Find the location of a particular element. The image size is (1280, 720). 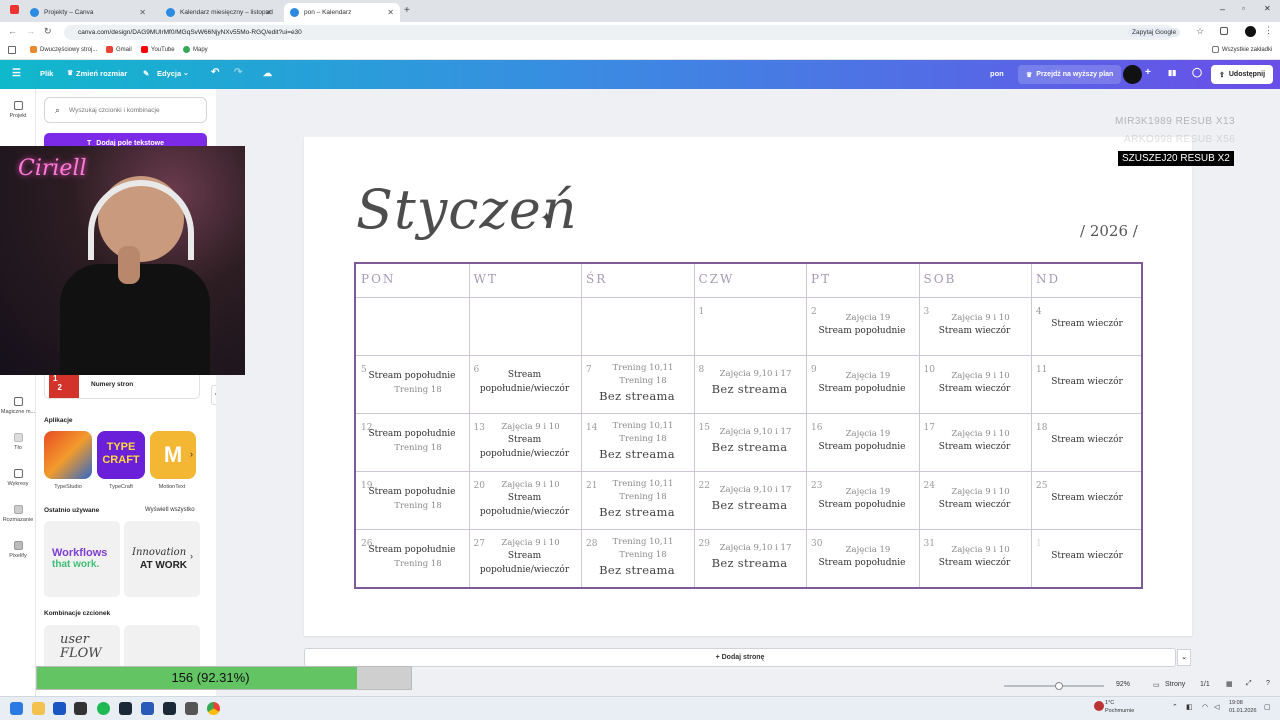

calendar-day-cell: 3 Zajęcia 9 i 10 Stream wieczór is located at coordinates (975, 326).